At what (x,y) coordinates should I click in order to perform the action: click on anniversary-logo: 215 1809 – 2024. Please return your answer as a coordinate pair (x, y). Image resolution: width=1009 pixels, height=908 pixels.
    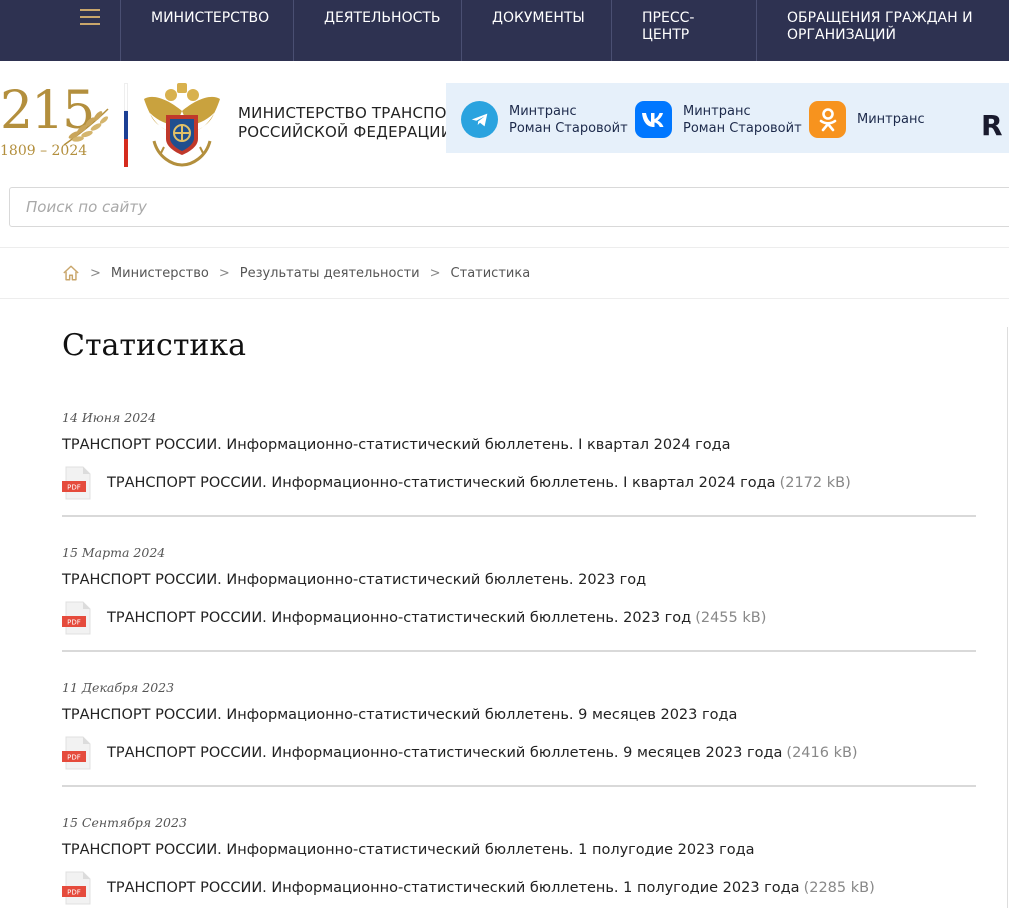
    Looking at the image, I should click on (57, 123).